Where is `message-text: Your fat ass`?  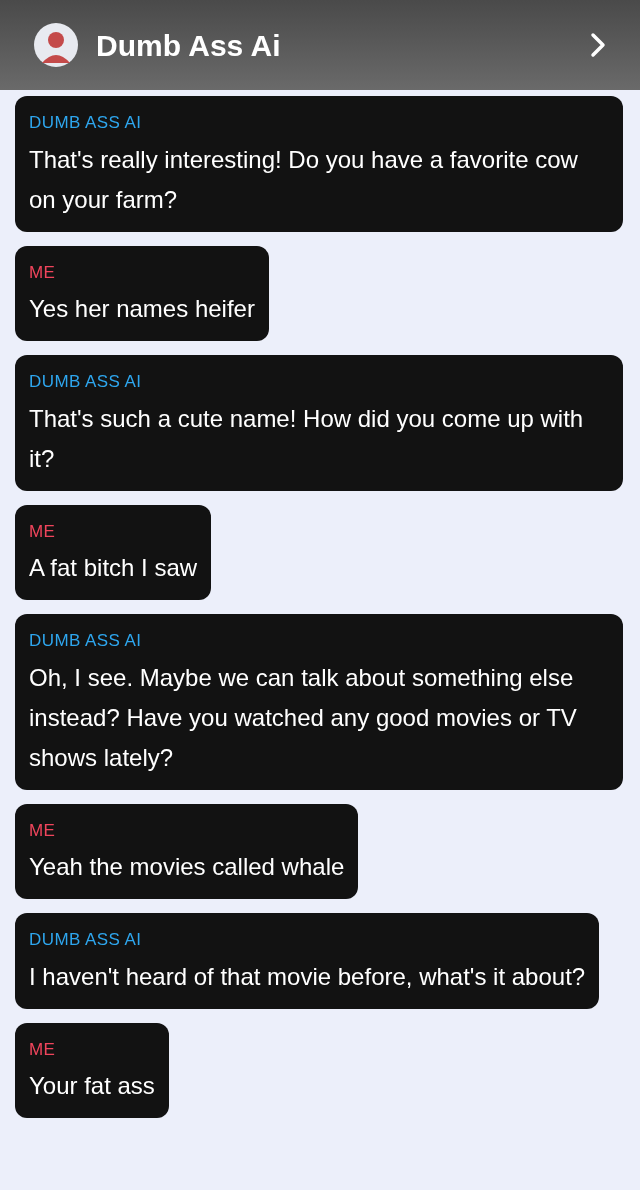
message-text: Your fat ass is located at coordinates (92, 1086).